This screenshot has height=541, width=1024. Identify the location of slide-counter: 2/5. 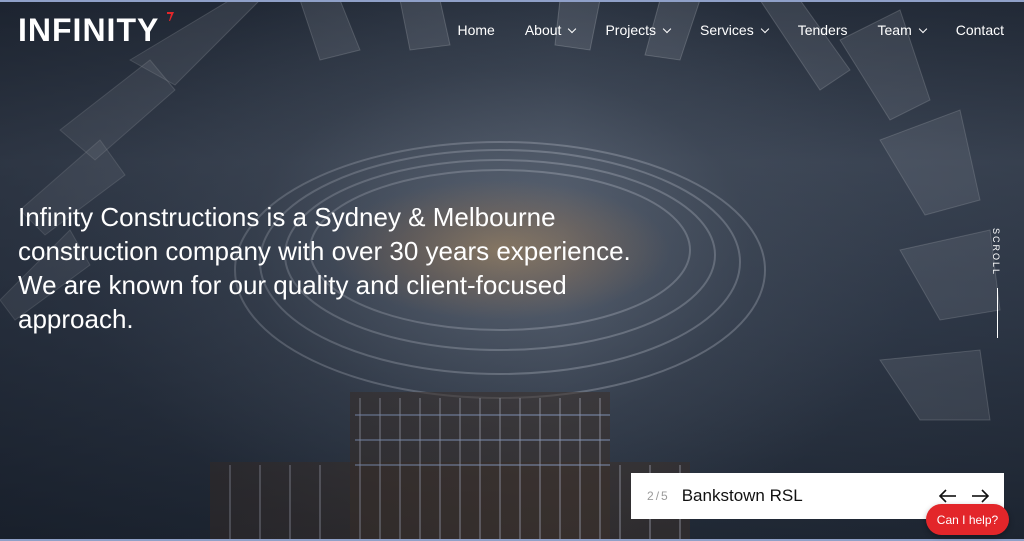
(657, 496).